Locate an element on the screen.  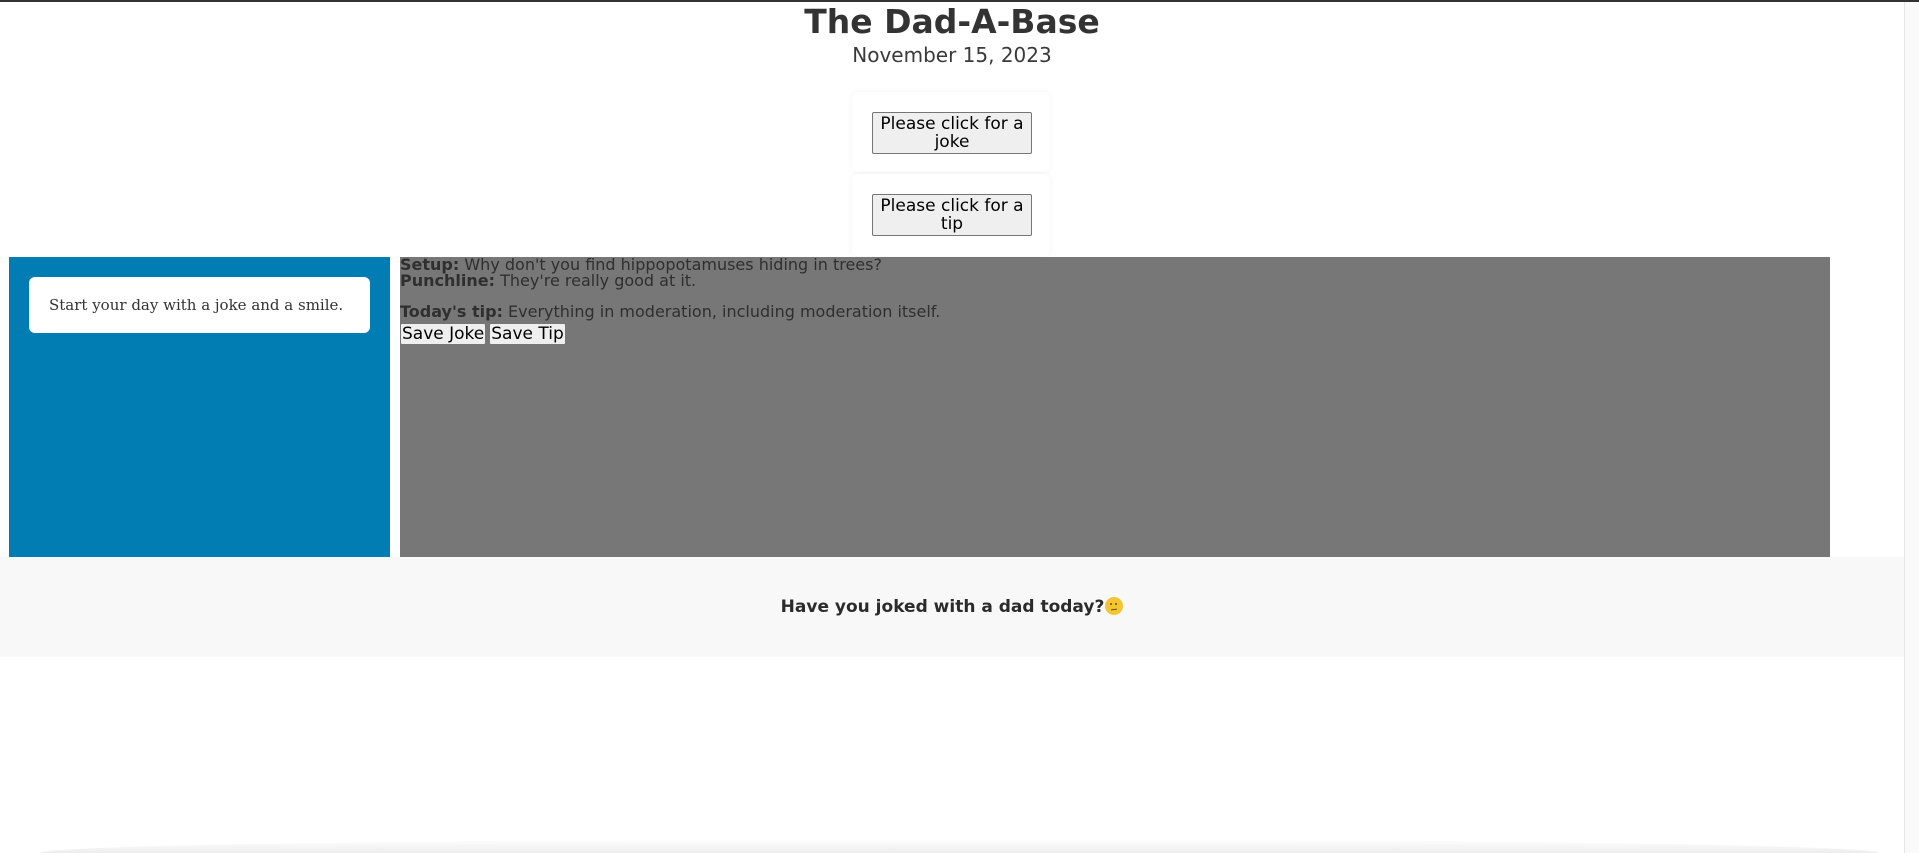
get-joke-button: Please click for a joke is located at coordinates (952, 133).